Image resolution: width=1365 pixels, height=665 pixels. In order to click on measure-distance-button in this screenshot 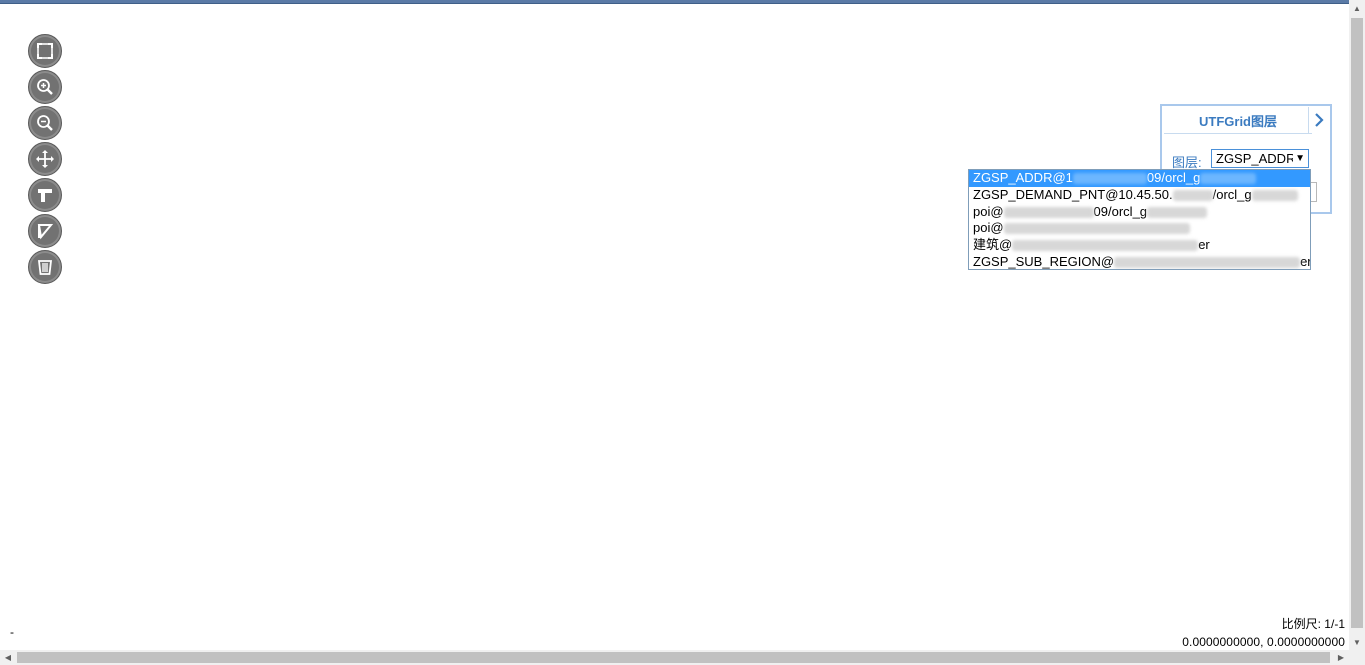, I will do `click(45, 195)`.